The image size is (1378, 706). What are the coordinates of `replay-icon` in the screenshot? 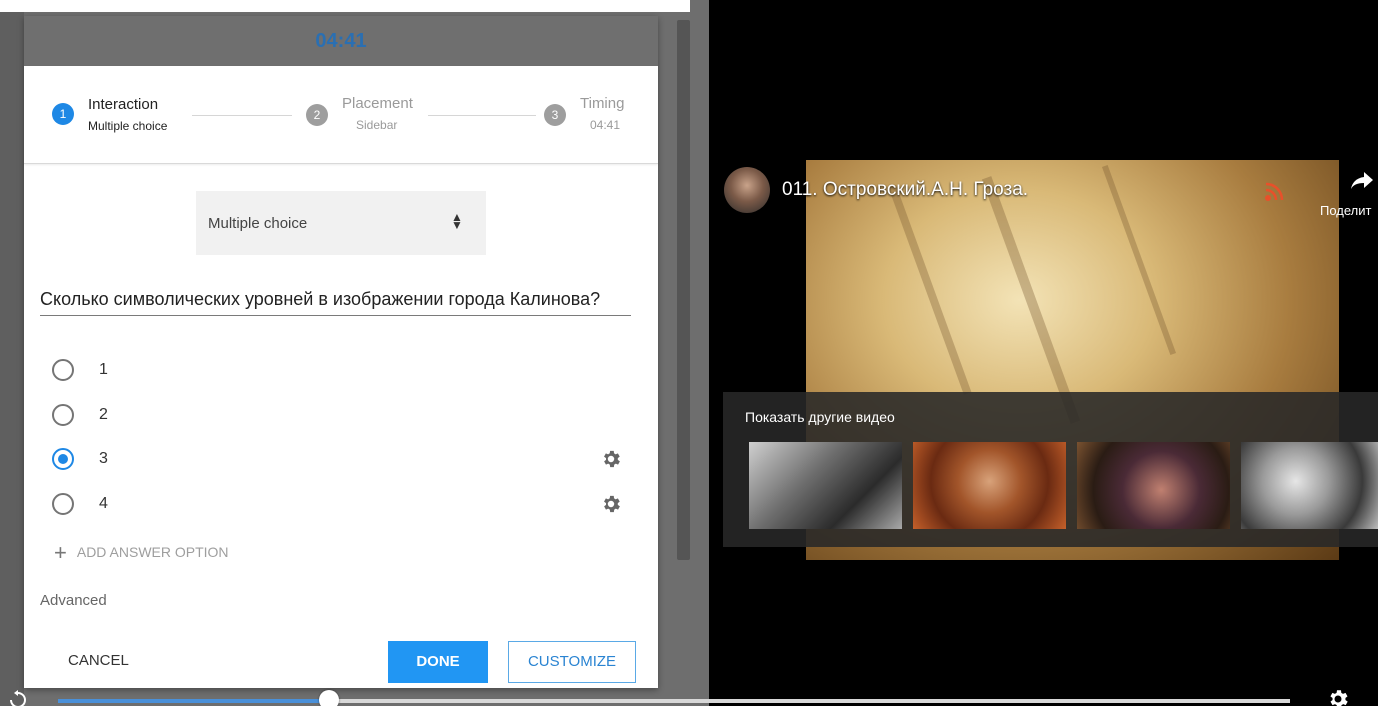 It's located at (18, 698).